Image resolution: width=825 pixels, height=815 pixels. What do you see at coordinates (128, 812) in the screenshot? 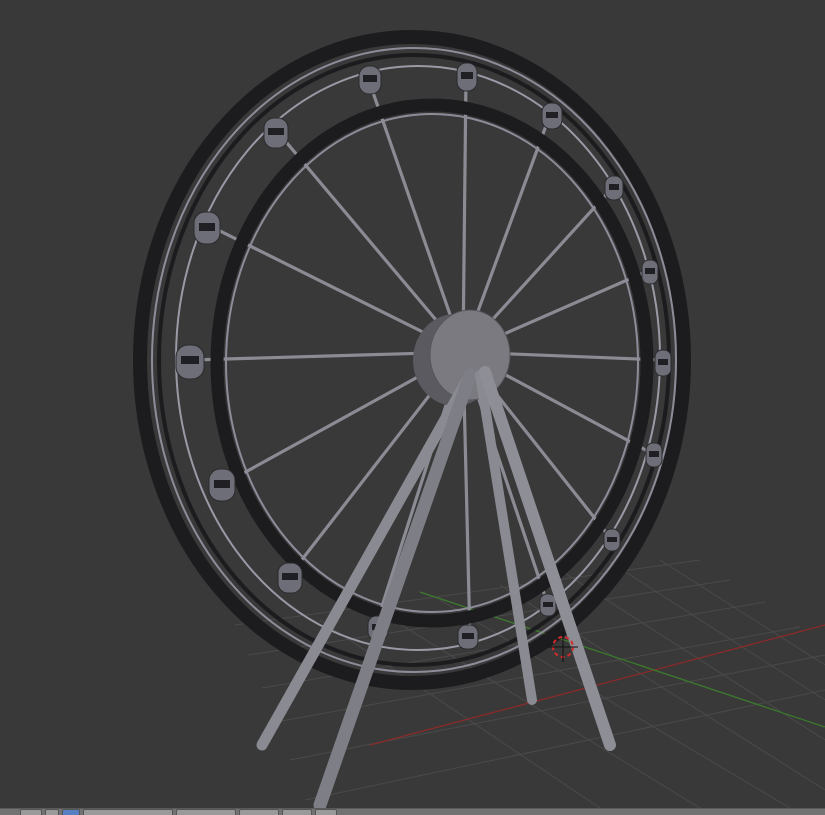
I see `pivot-button` at bounding box center [128, 812].